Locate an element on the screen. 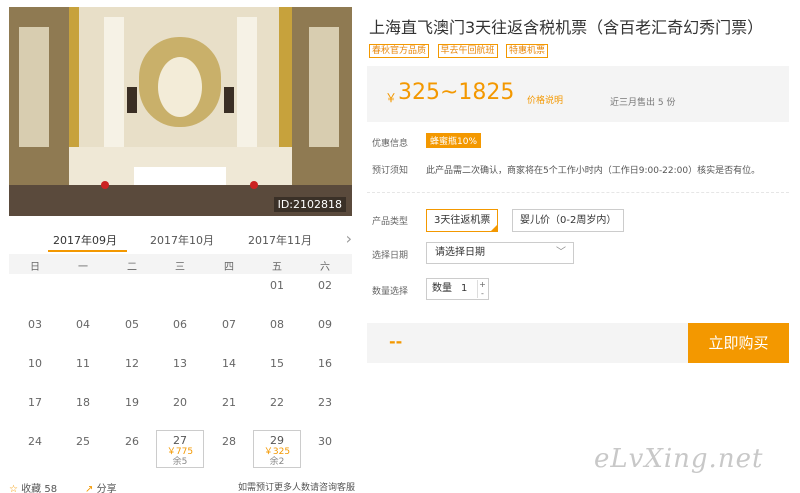  product-tag: 特惠机票 is located at coordinates (527, 51).